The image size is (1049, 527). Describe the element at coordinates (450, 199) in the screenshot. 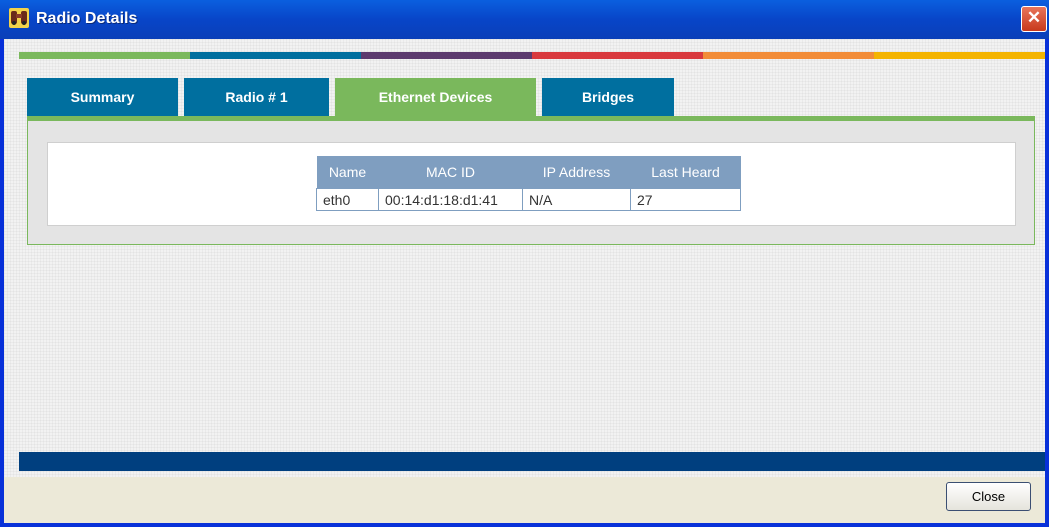

I see `cell-mac-id: 00:14:d1:18:d1:41` at that location.